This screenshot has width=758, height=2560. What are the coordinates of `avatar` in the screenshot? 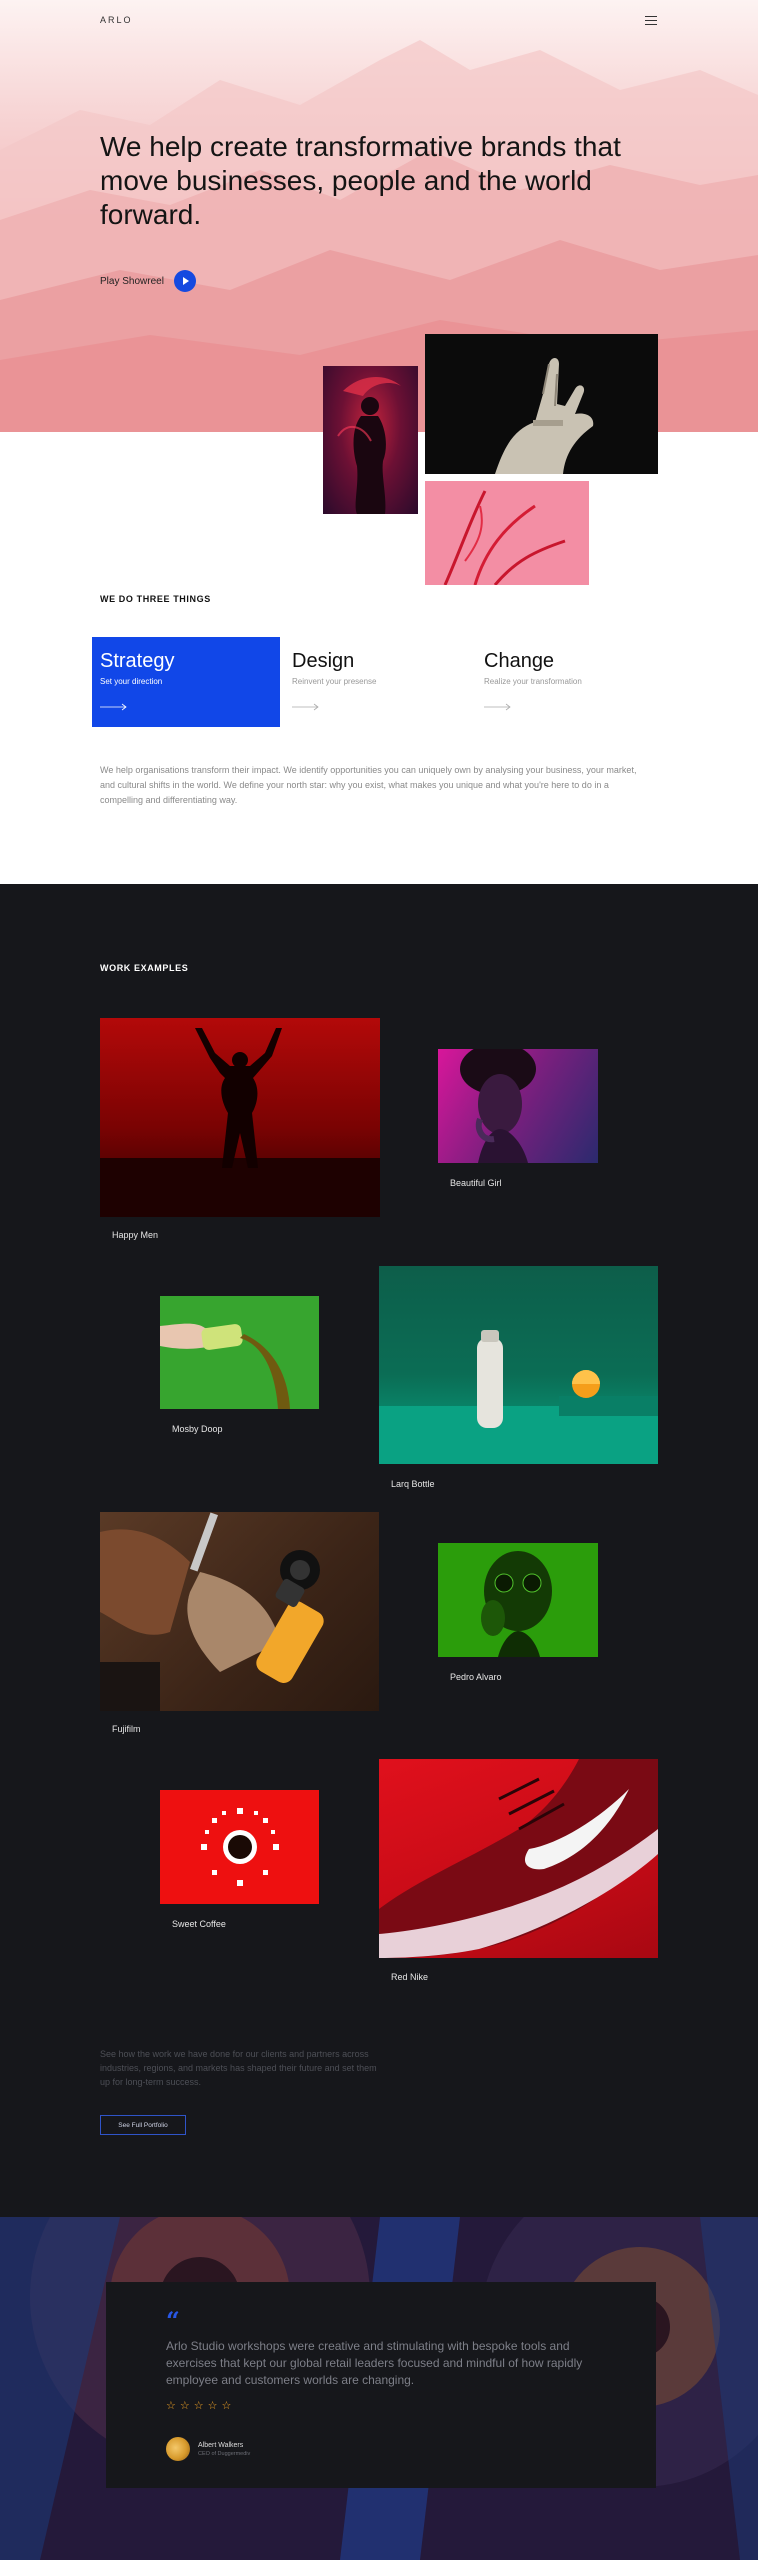 It's located at (178, 2449).